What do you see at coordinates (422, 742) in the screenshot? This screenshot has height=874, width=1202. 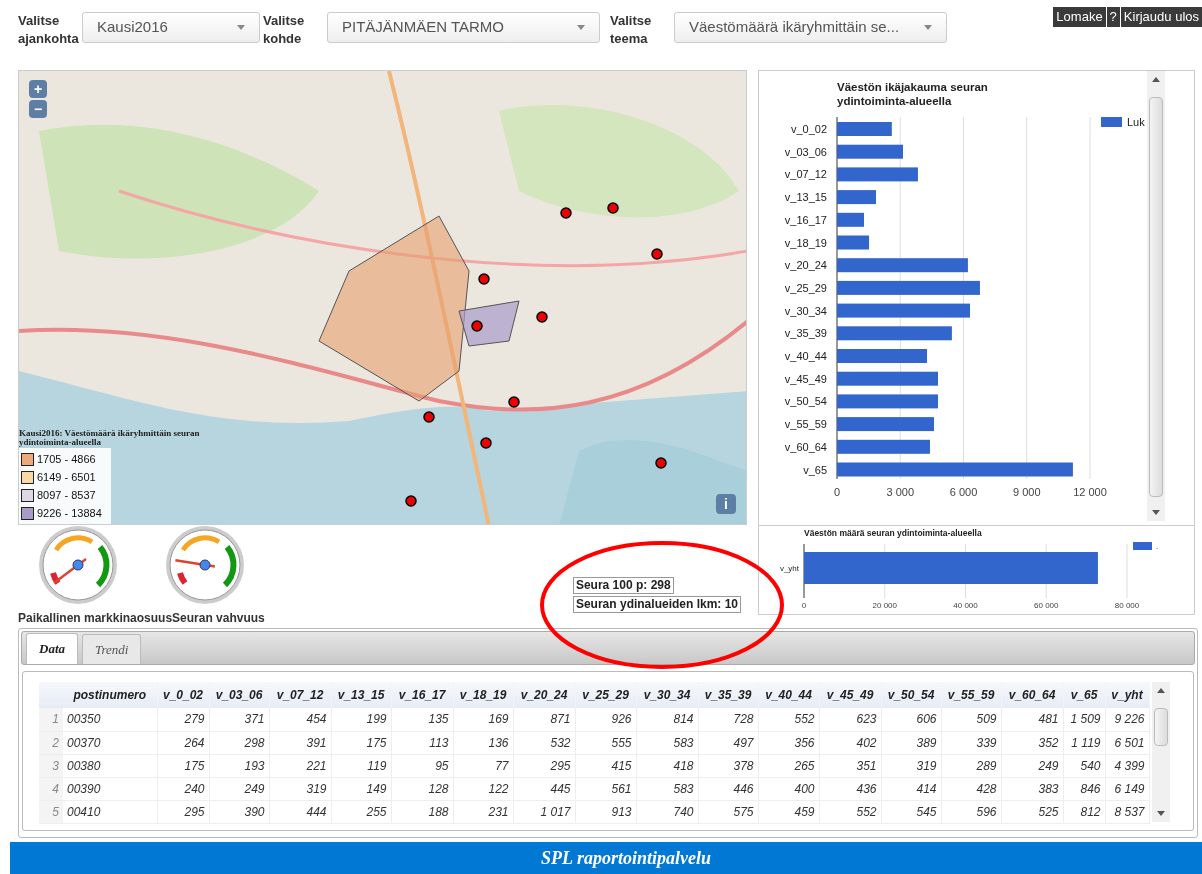 I see `table-cell: 113` at bounding box center [422, 742].